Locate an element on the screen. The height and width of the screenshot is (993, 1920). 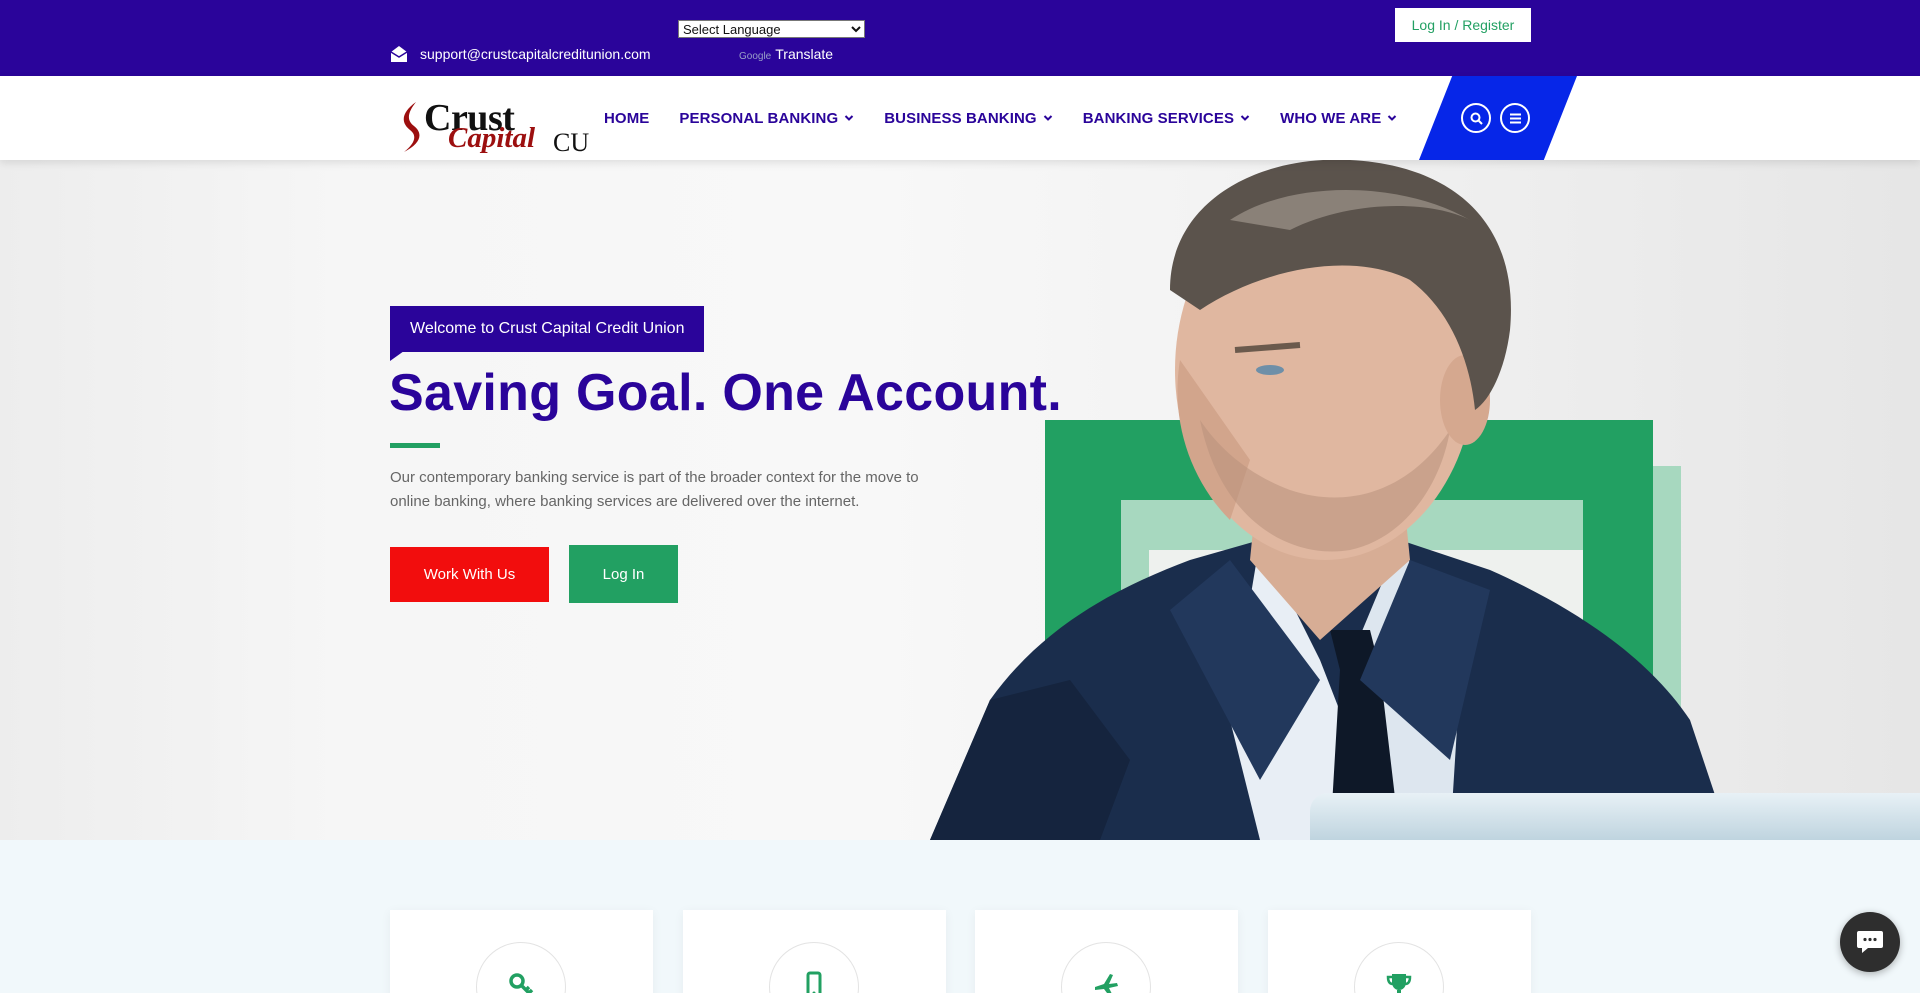
hero-login-button: Log In is located at coordinates (623, 574).